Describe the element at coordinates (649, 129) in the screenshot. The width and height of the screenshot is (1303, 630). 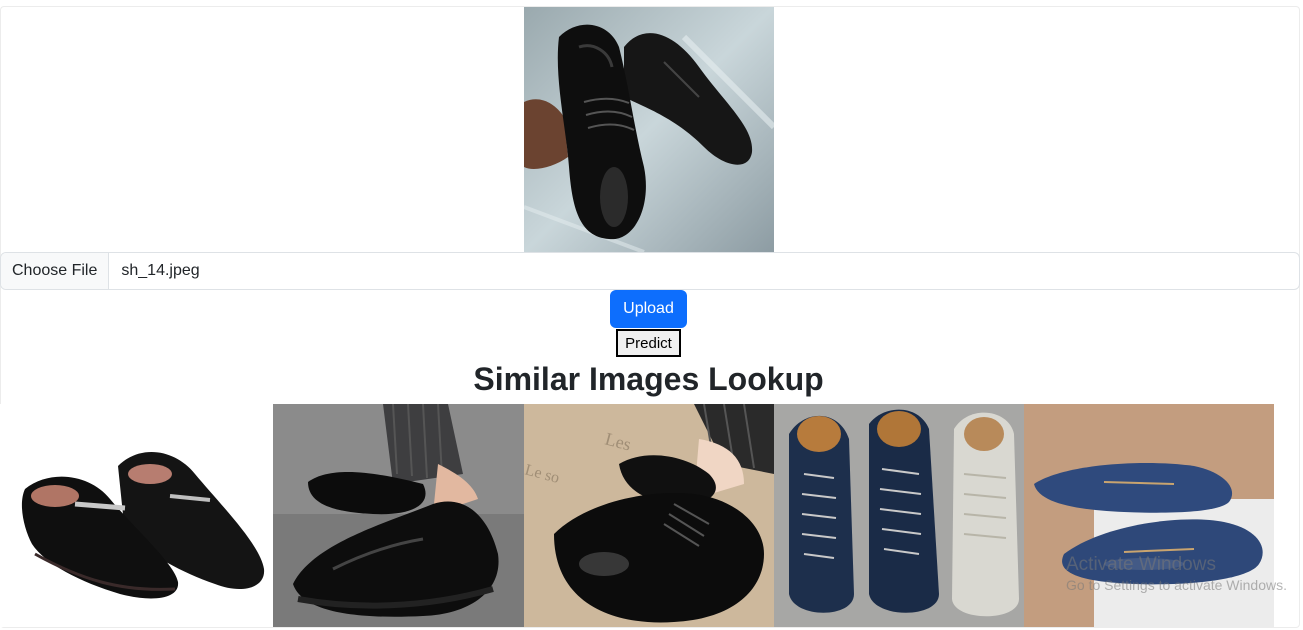
I see `uploaded-image-preview` at that location.